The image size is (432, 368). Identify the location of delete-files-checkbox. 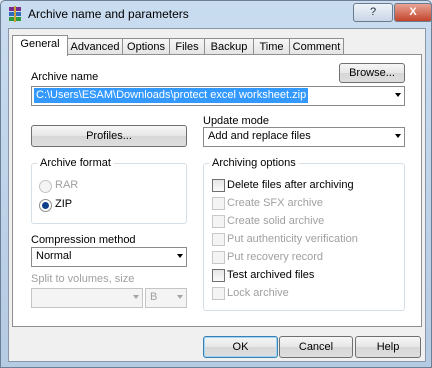
(218, 185).